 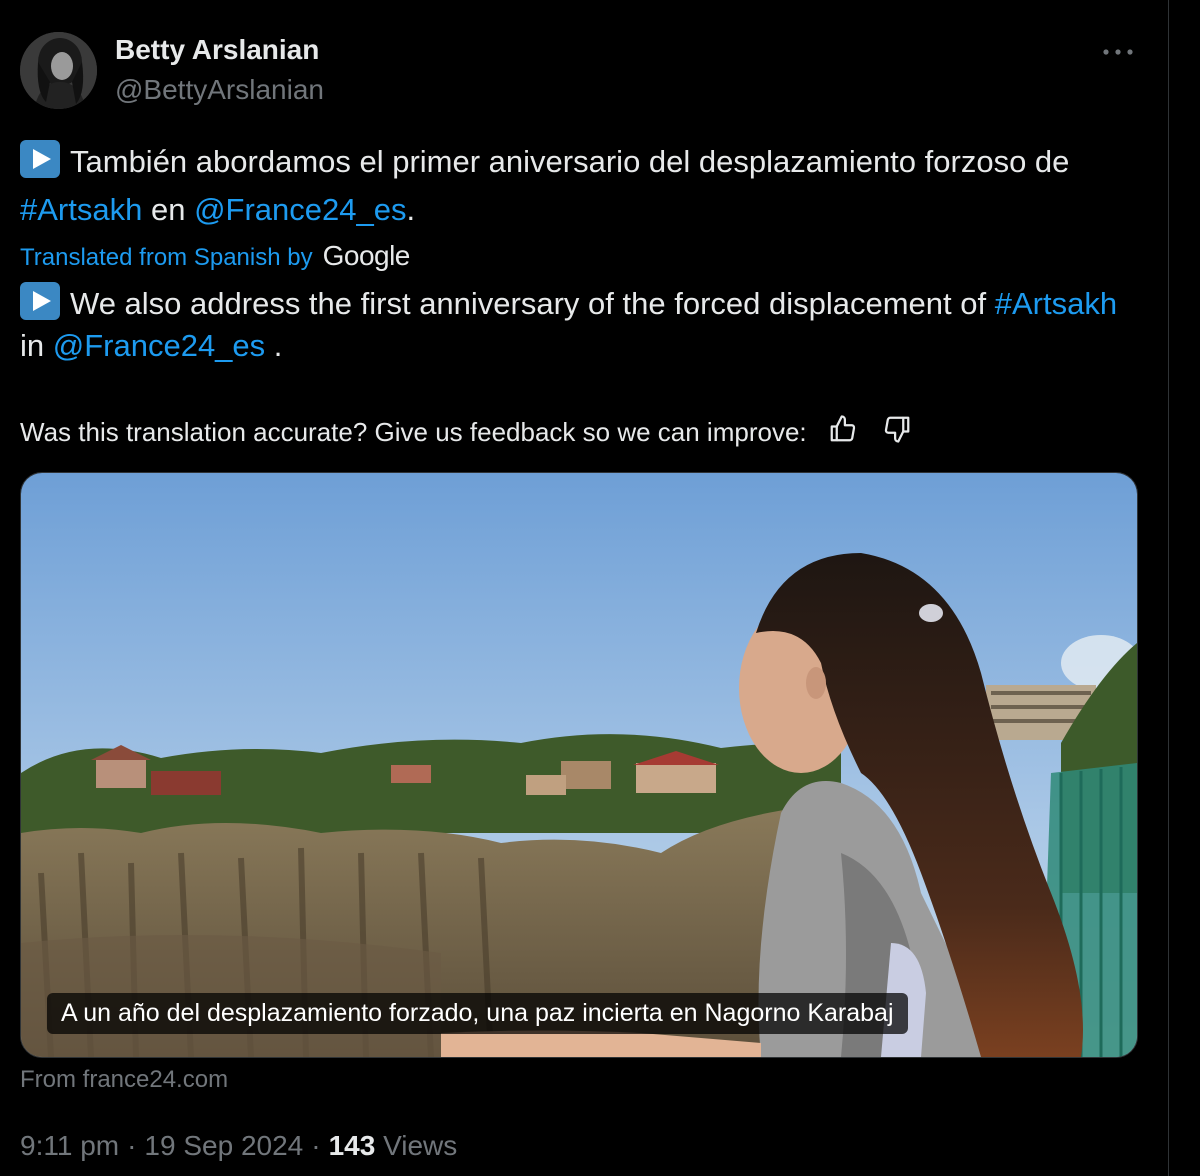 What do you see at coordinates (274, 345) in the screenshot?
I see `translation-text-3: .` at bounding box center [274, 345].